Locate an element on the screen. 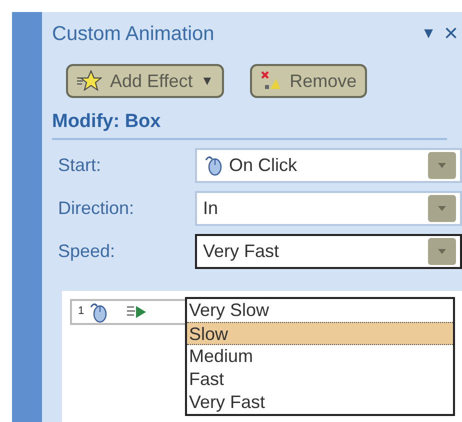  dropdown-field: On Click is located at coordinates (328, 165).